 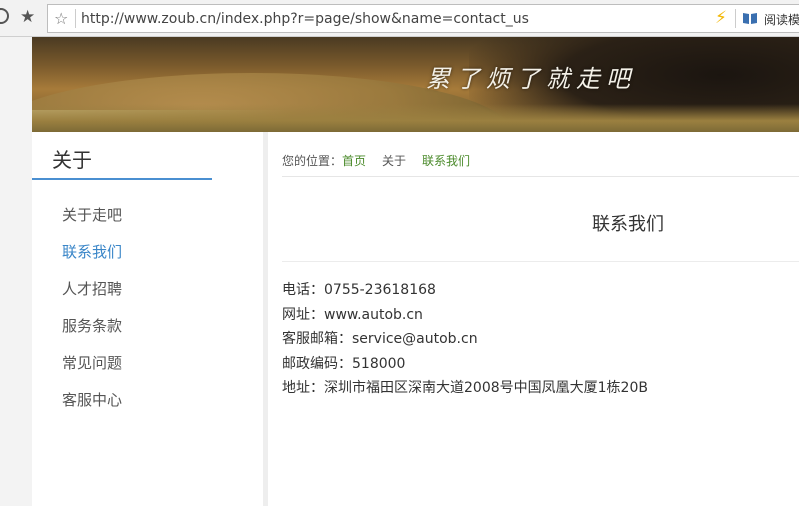 What do you see at coordinates (380, 339) in the screenshot?
I see `contact-email: 客服邮箱：service@autob.cn` at bounding box center [380, 339].